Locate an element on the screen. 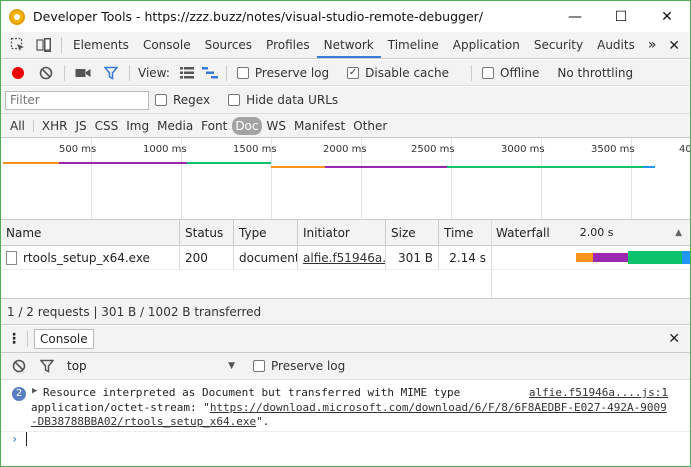 The height and width of the screenshot is (467, 691). column-header-type: Type is located at coordinates (266, 232).